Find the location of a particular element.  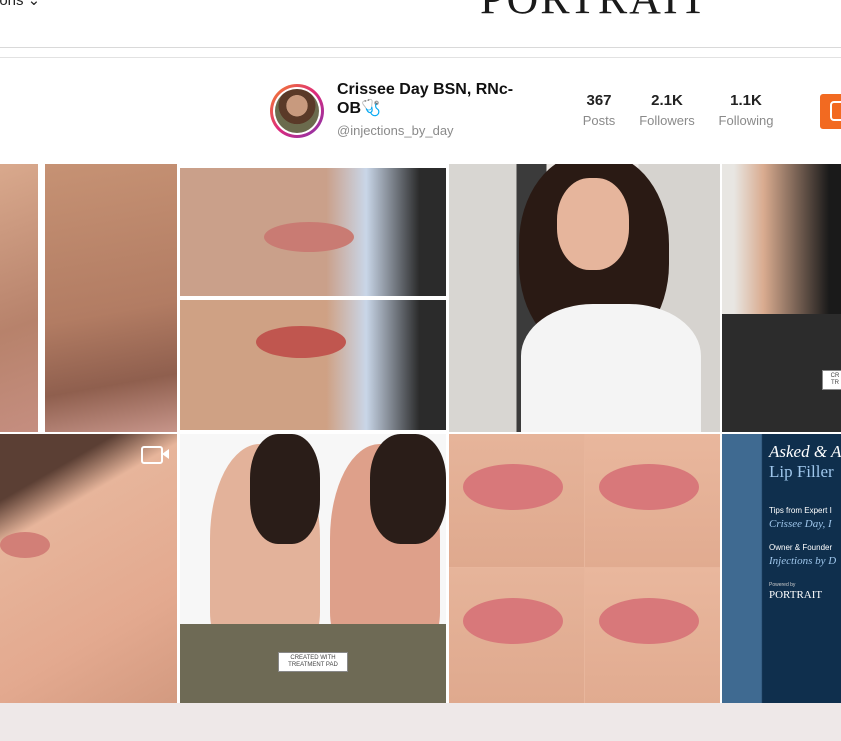

profile-handle: @injections_by_day is located at coordinates (395, 130).